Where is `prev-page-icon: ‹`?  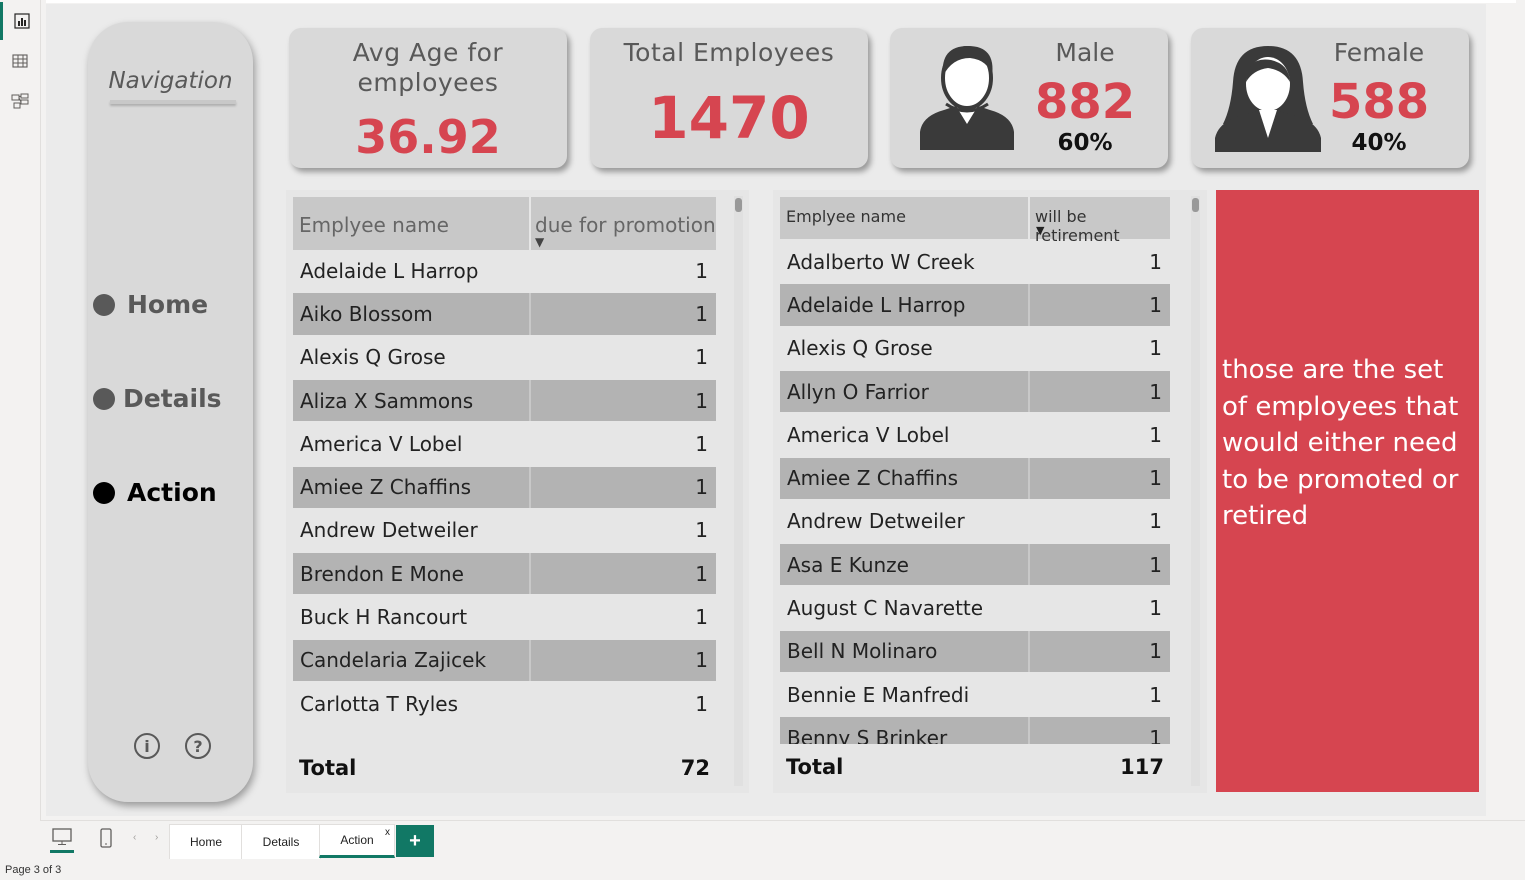 prev-page-icon: ‹ is located at coordinates (134, 837).